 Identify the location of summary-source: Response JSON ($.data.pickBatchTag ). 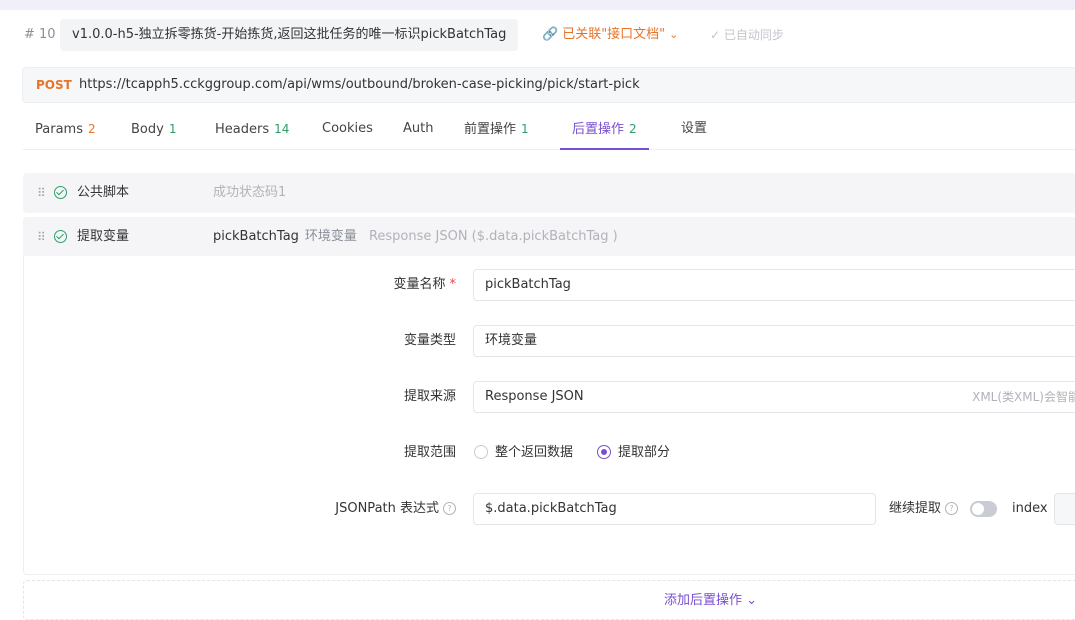
(493, 236).